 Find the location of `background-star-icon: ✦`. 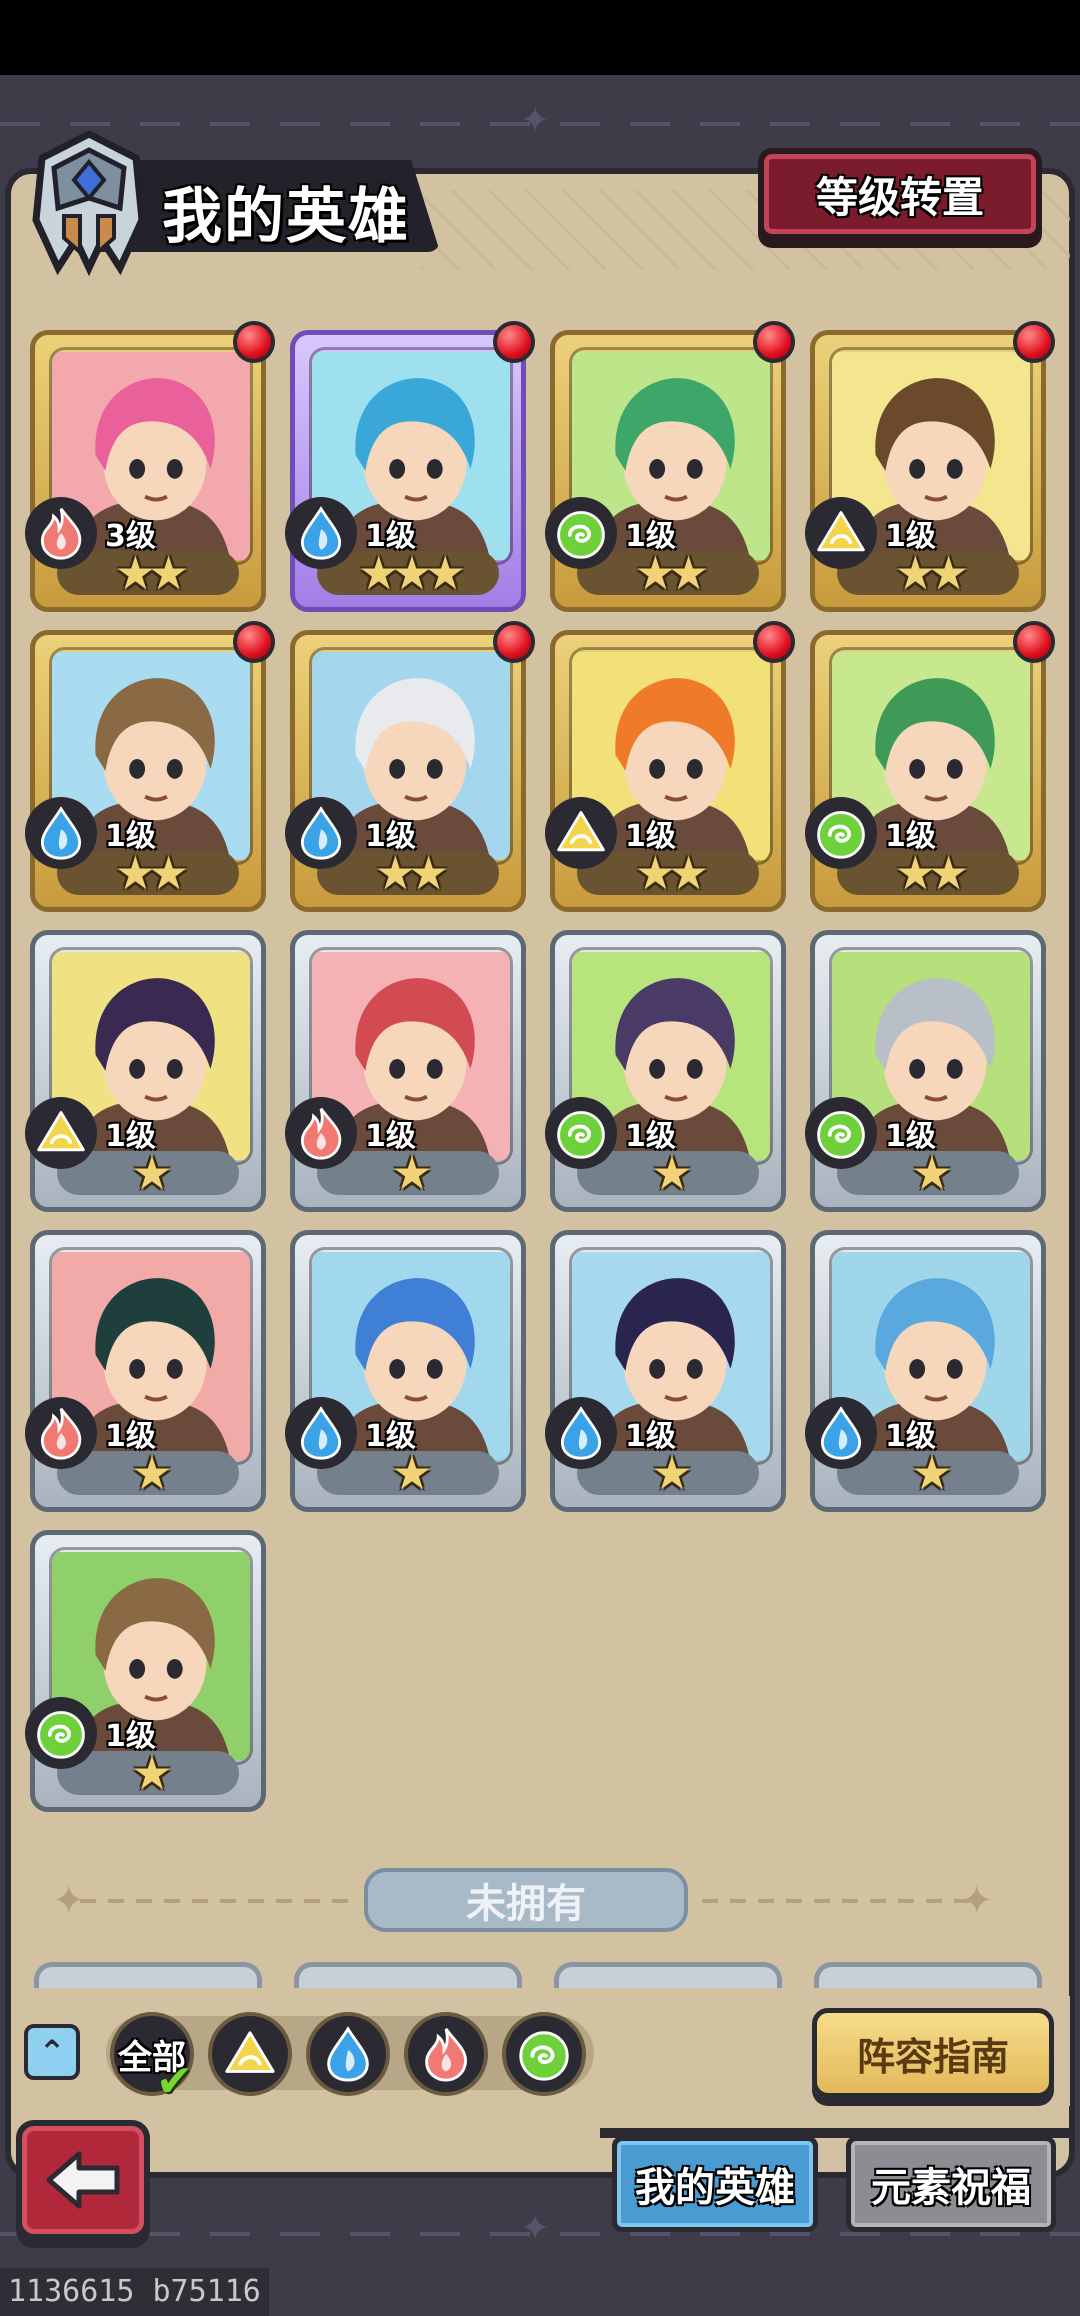

background-star-icon: ✦ is located at coordinates (535, 120).